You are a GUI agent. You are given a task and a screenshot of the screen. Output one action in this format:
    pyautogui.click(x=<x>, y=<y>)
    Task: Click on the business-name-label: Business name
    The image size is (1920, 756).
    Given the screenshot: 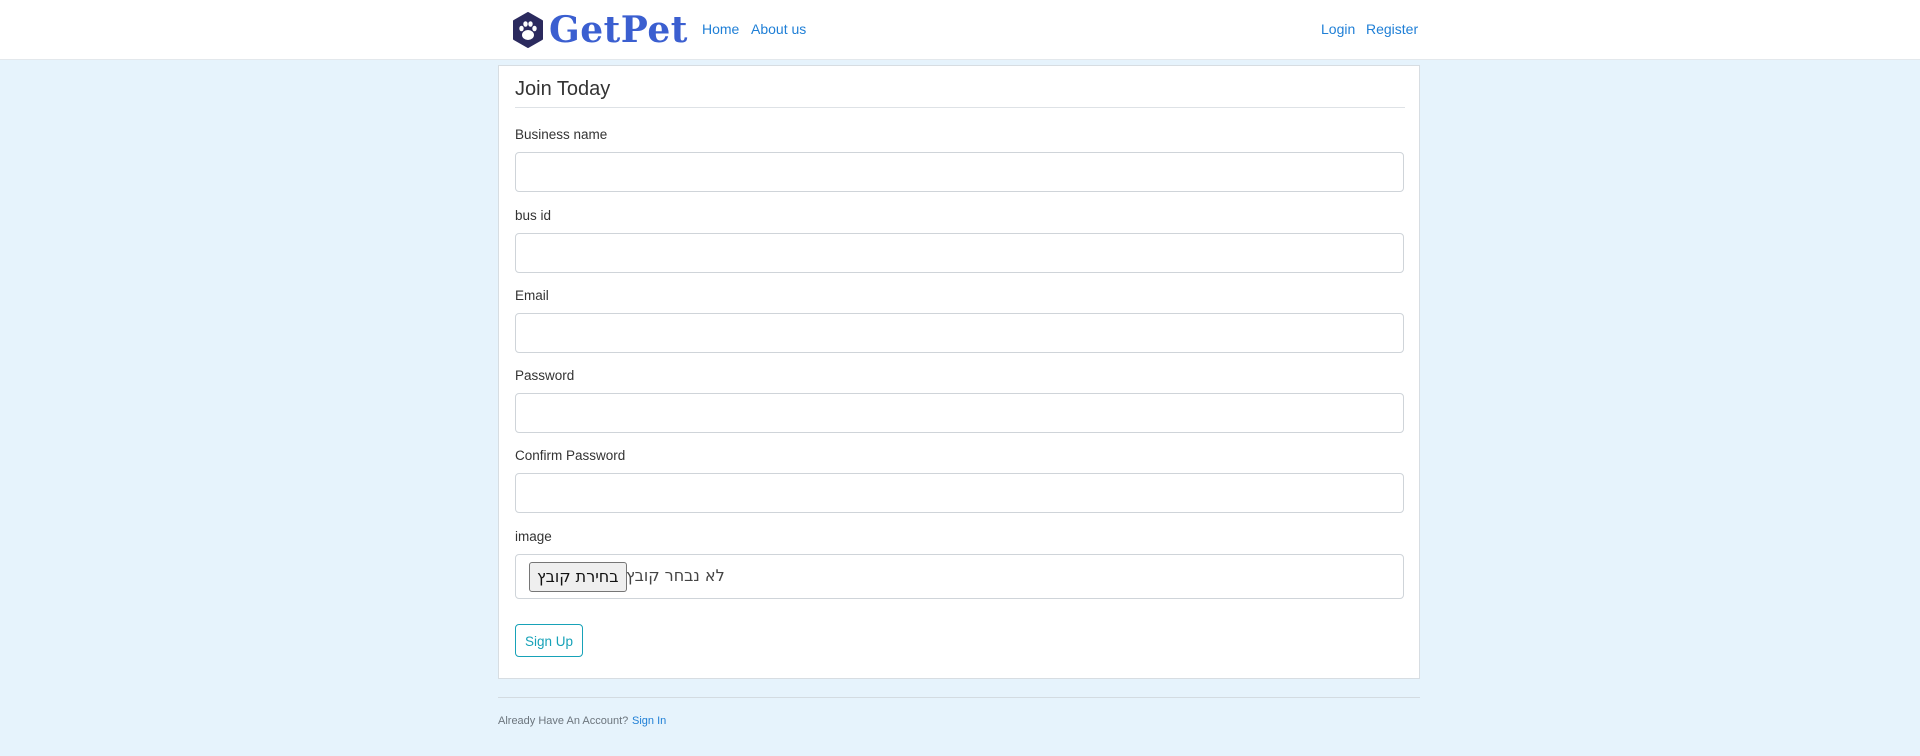 What is the action you would take?
    pyautogui.click(x=561, y=134)
    